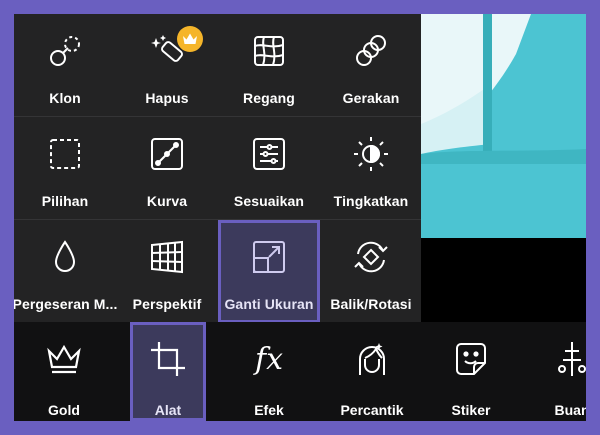 Image resolution: width=600 pixels, height=435 pixels. What do you see at coordinates (190, 39) in the screenshot?
I see `premium-crown-icon` at bounding box center [190, 39].